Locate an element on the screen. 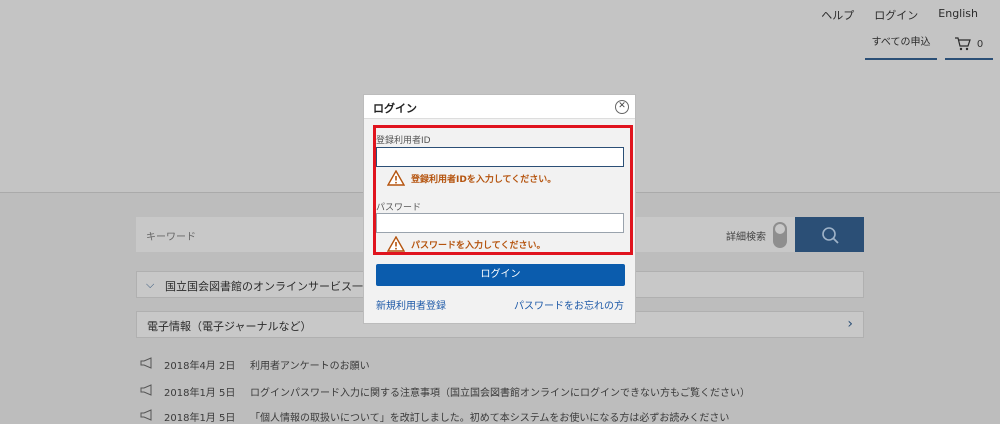 Image resolution: width=1000 pixels, height=424 pixels. register-link: 新規利用者登録 is located at coordinates (411, 304).